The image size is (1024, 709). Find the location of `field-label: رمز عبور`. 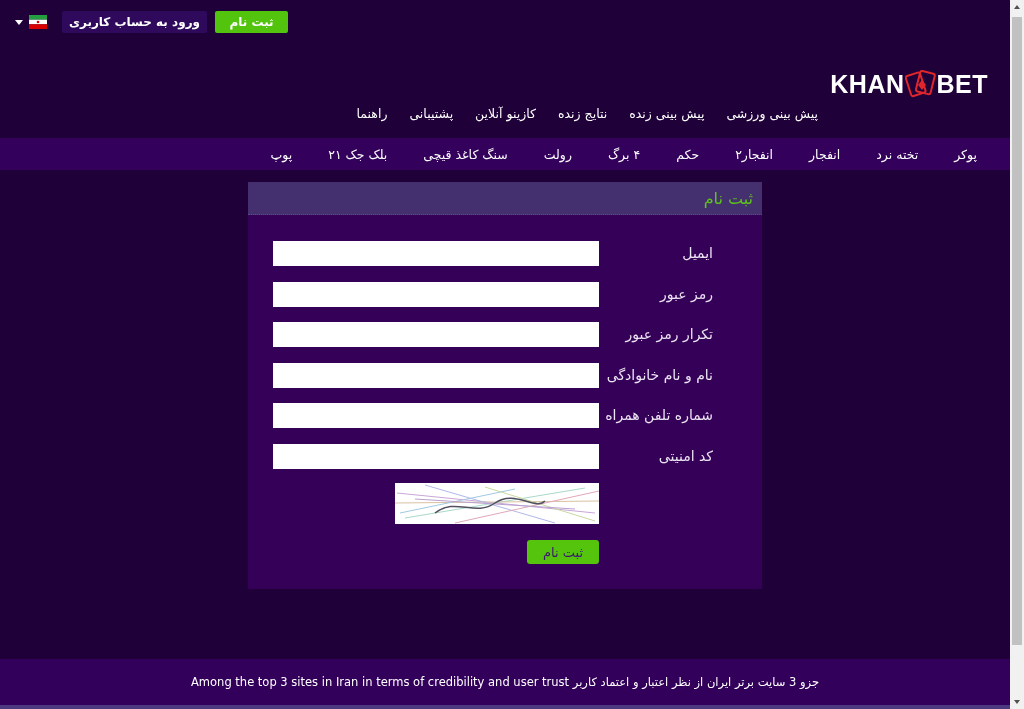

field-label: رمز عبور is located at coordinates (685, 294).